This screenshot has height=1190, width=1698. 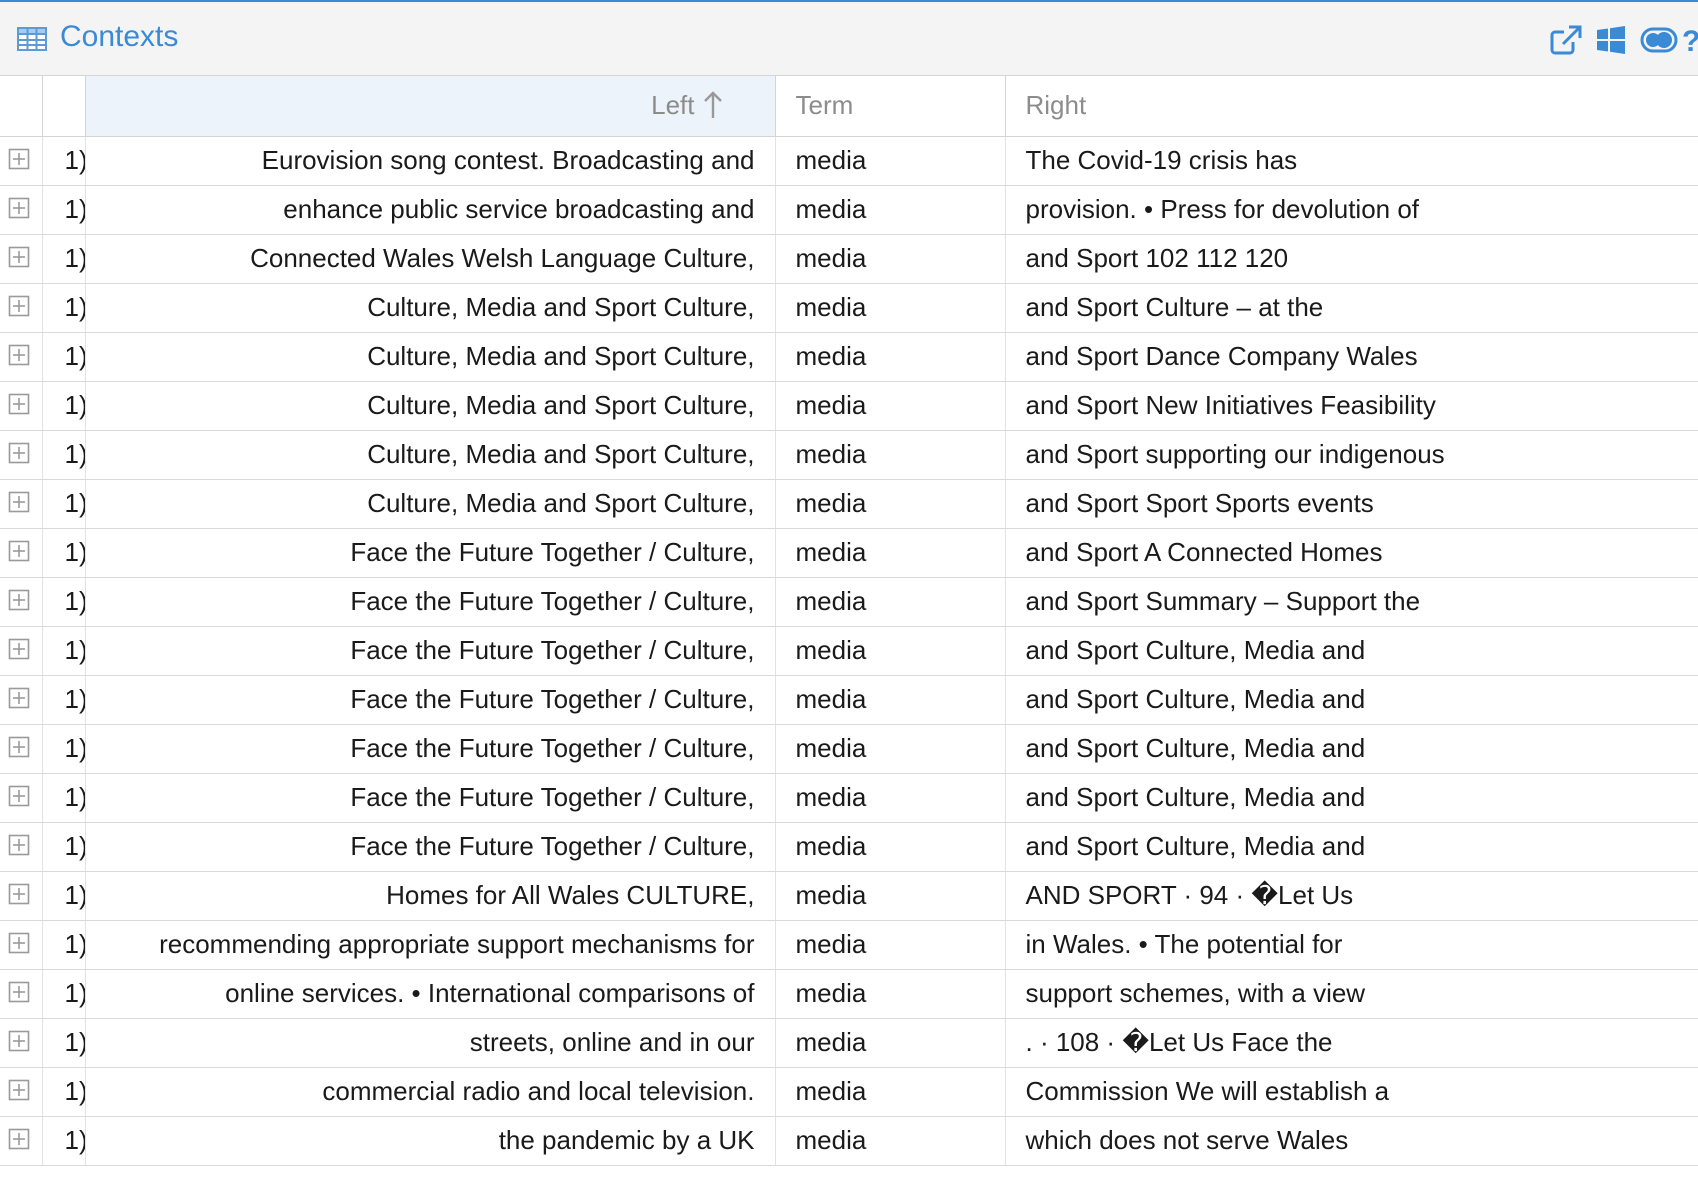 I want to click on sort-up-arrow-icon, so click(x=713, y=108).